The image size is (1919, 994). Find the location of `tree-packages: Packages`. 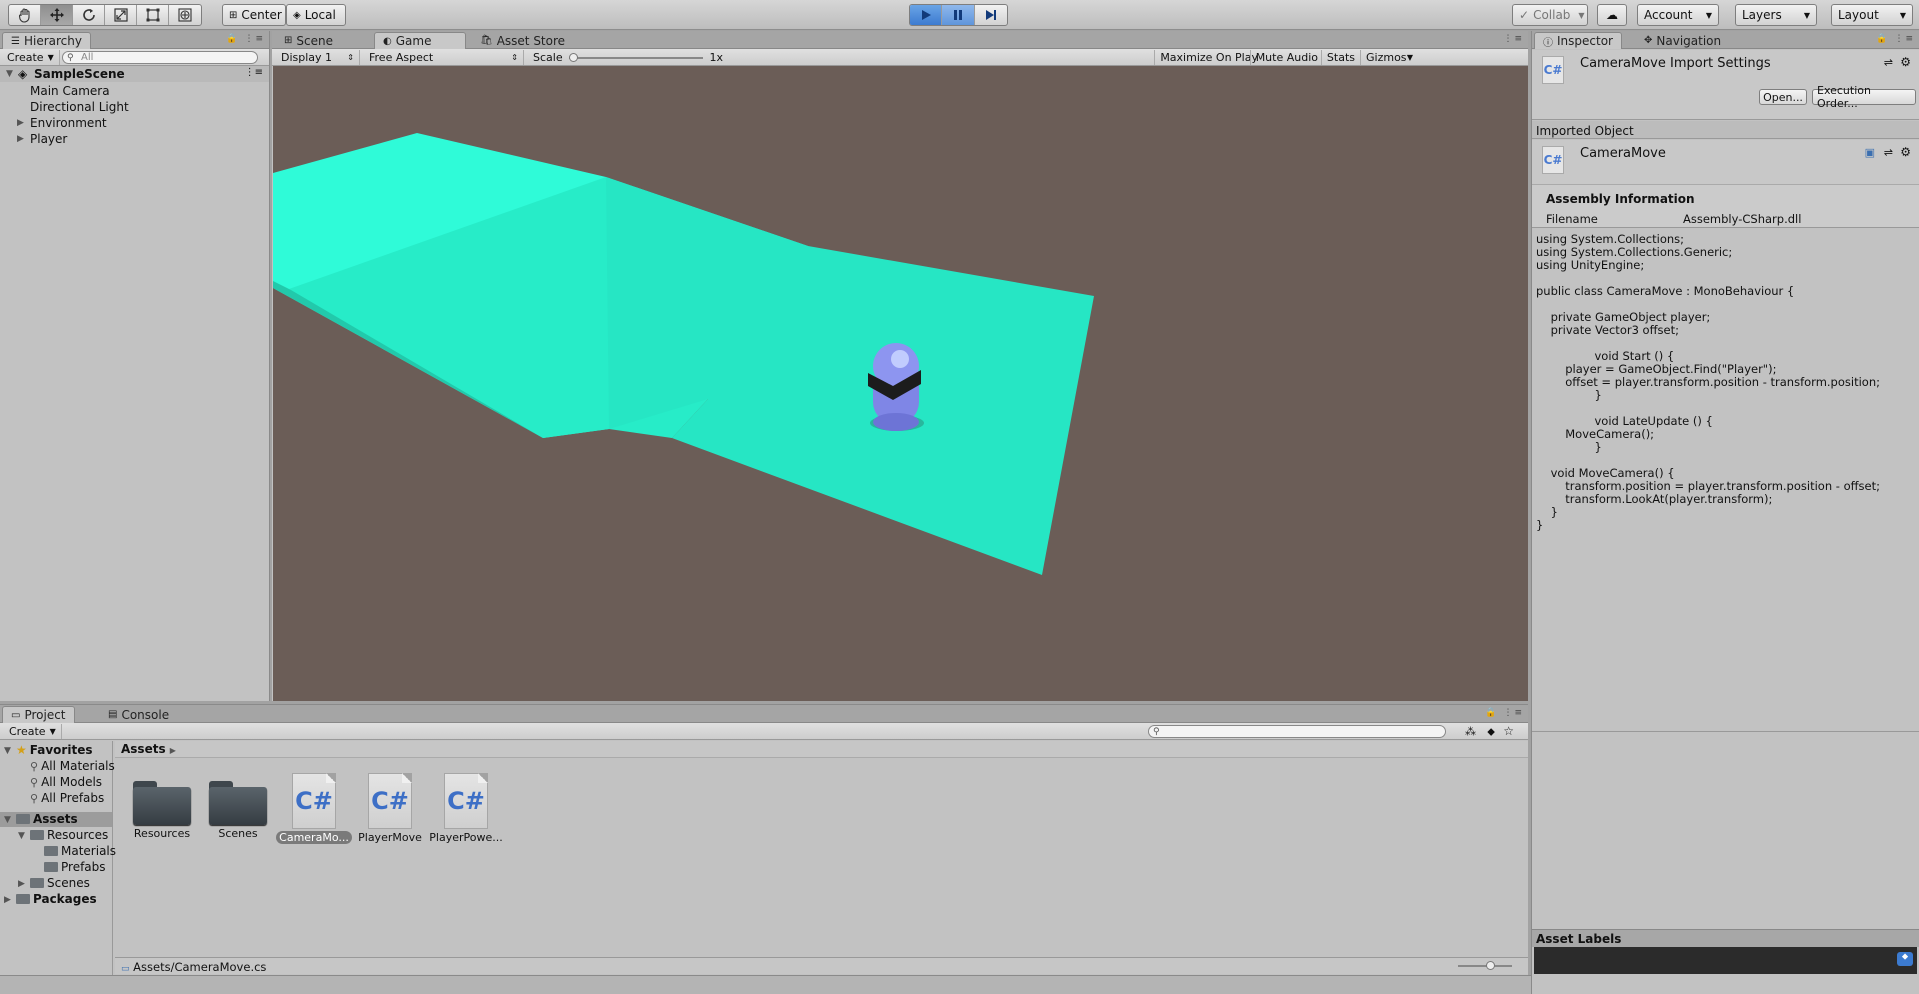

tree-packages: Packages is located at coordinates (56, 899).